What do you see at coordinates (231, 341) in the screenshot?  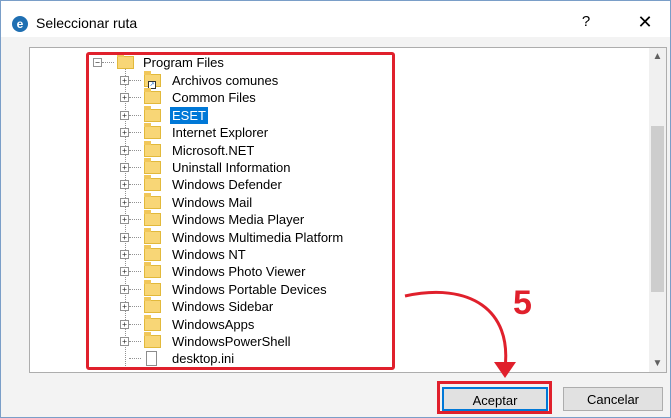 I see `tree-item-label: WindowsPowerShell` at bounding box center [231, 341].